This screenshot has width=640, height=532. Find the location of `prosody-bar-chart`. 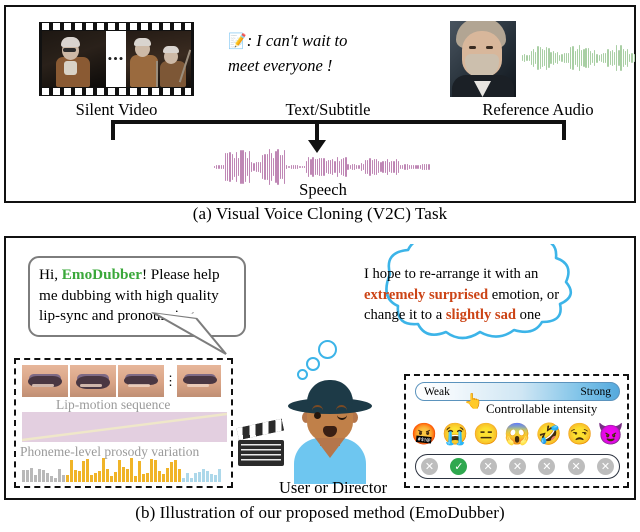

prosody-bar-chart is located at coordinates (124, 468).